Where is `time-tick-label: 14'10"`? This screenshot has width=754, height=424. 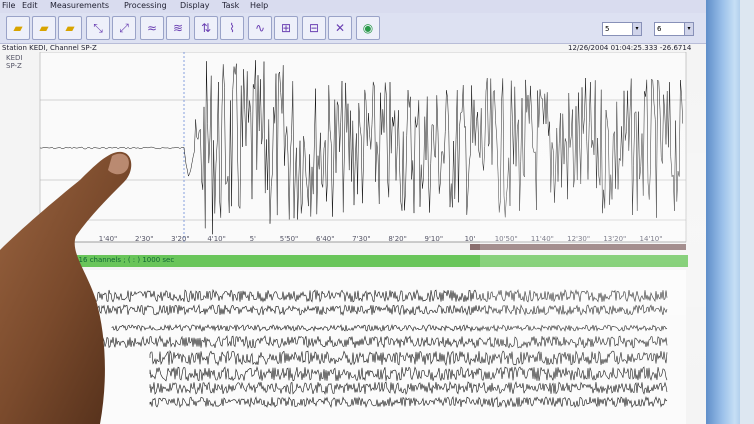
time-tick-label: 14'10" is located at coordinates (651, 239).